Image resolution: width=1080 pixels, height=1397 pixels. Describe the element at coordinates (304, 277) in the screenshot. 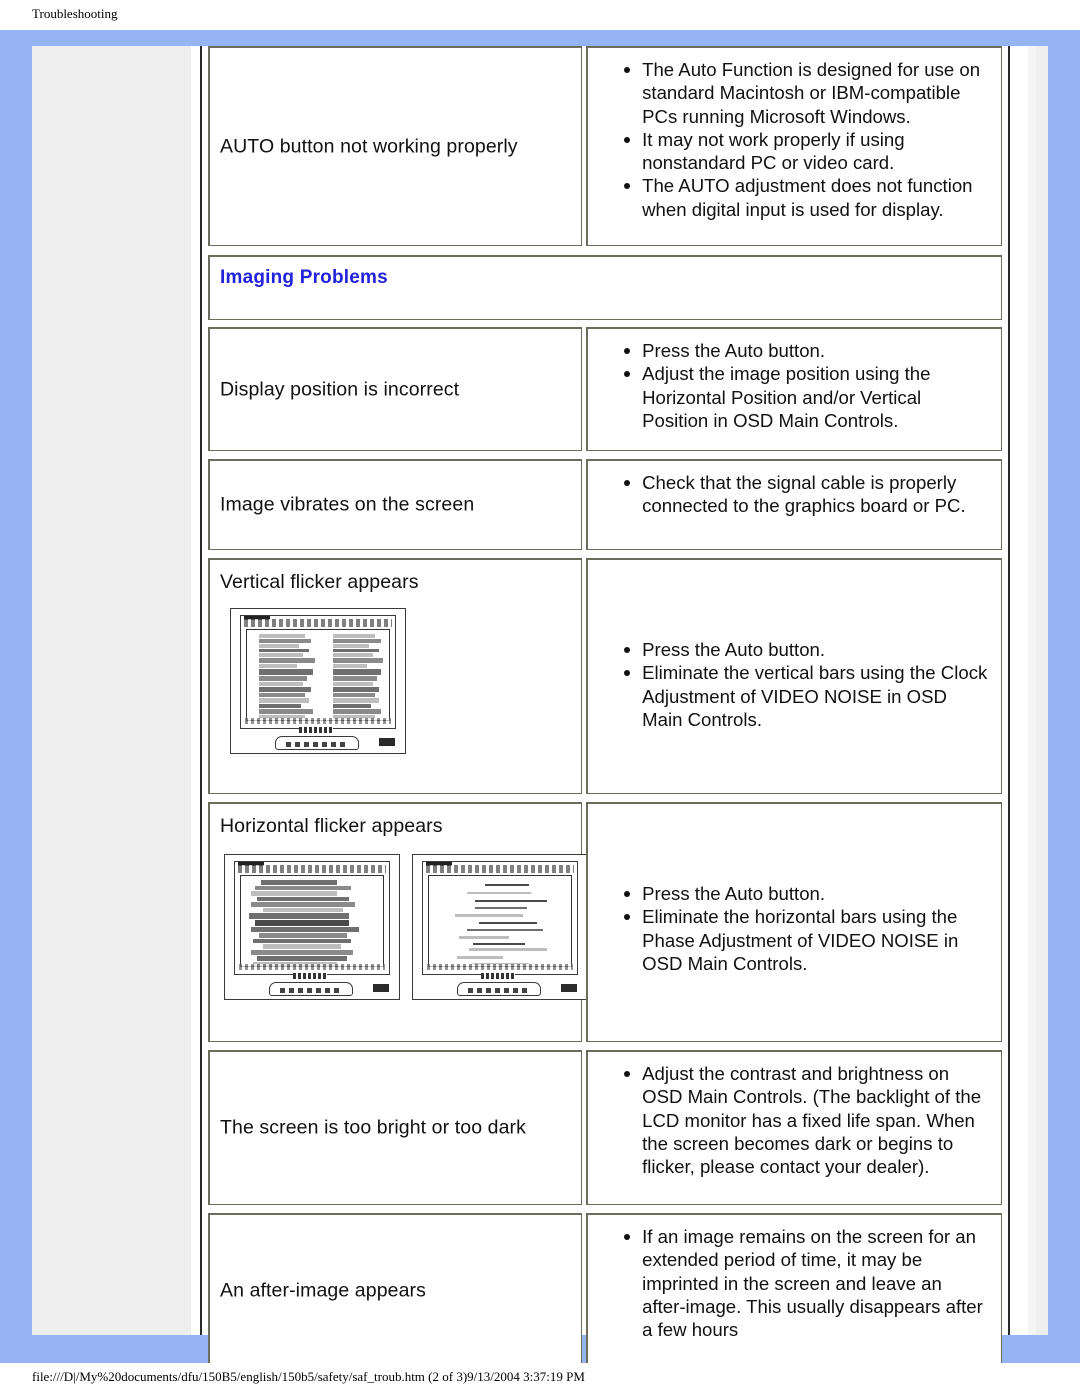

I see `section-heading: Imaging Problems` at that location.